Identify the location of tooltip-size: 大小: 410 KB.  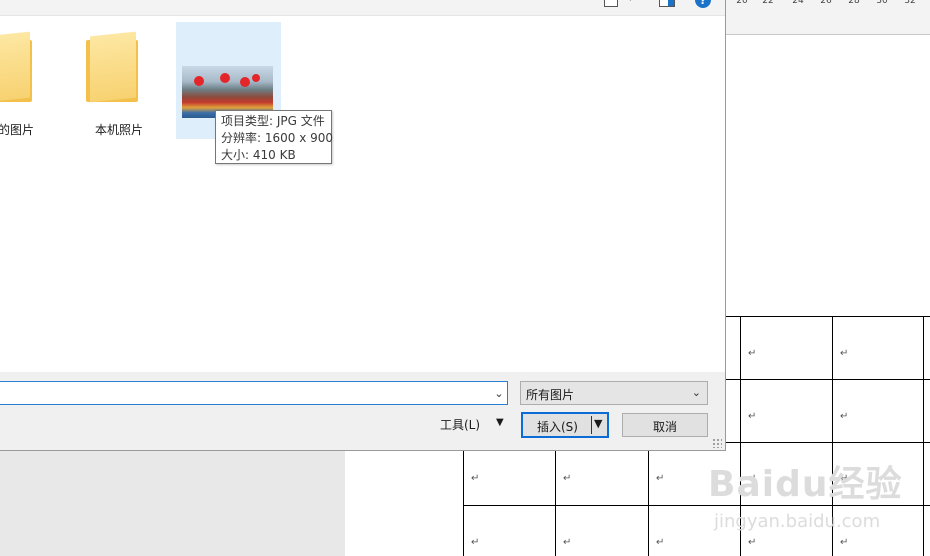
(258, 155).